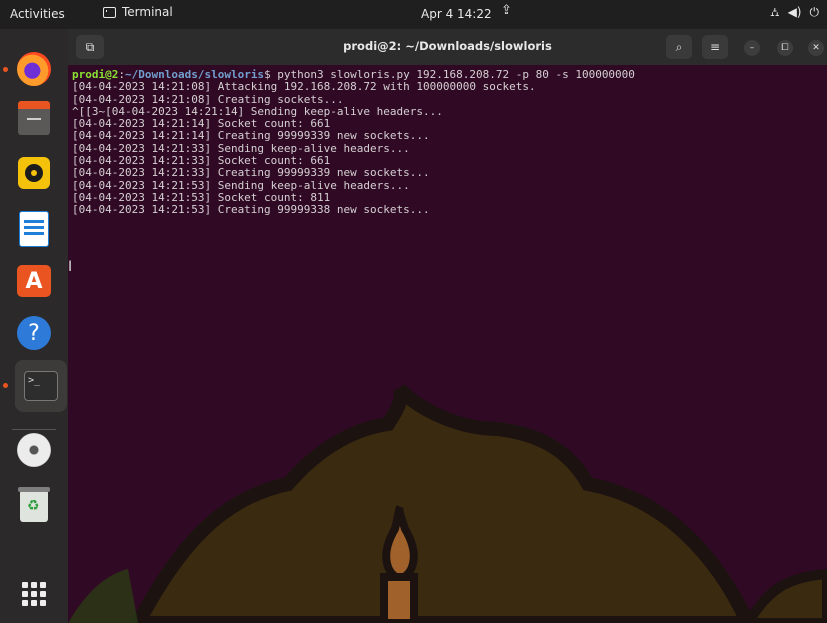  I want to click on files-launcher, so click(34, 121).